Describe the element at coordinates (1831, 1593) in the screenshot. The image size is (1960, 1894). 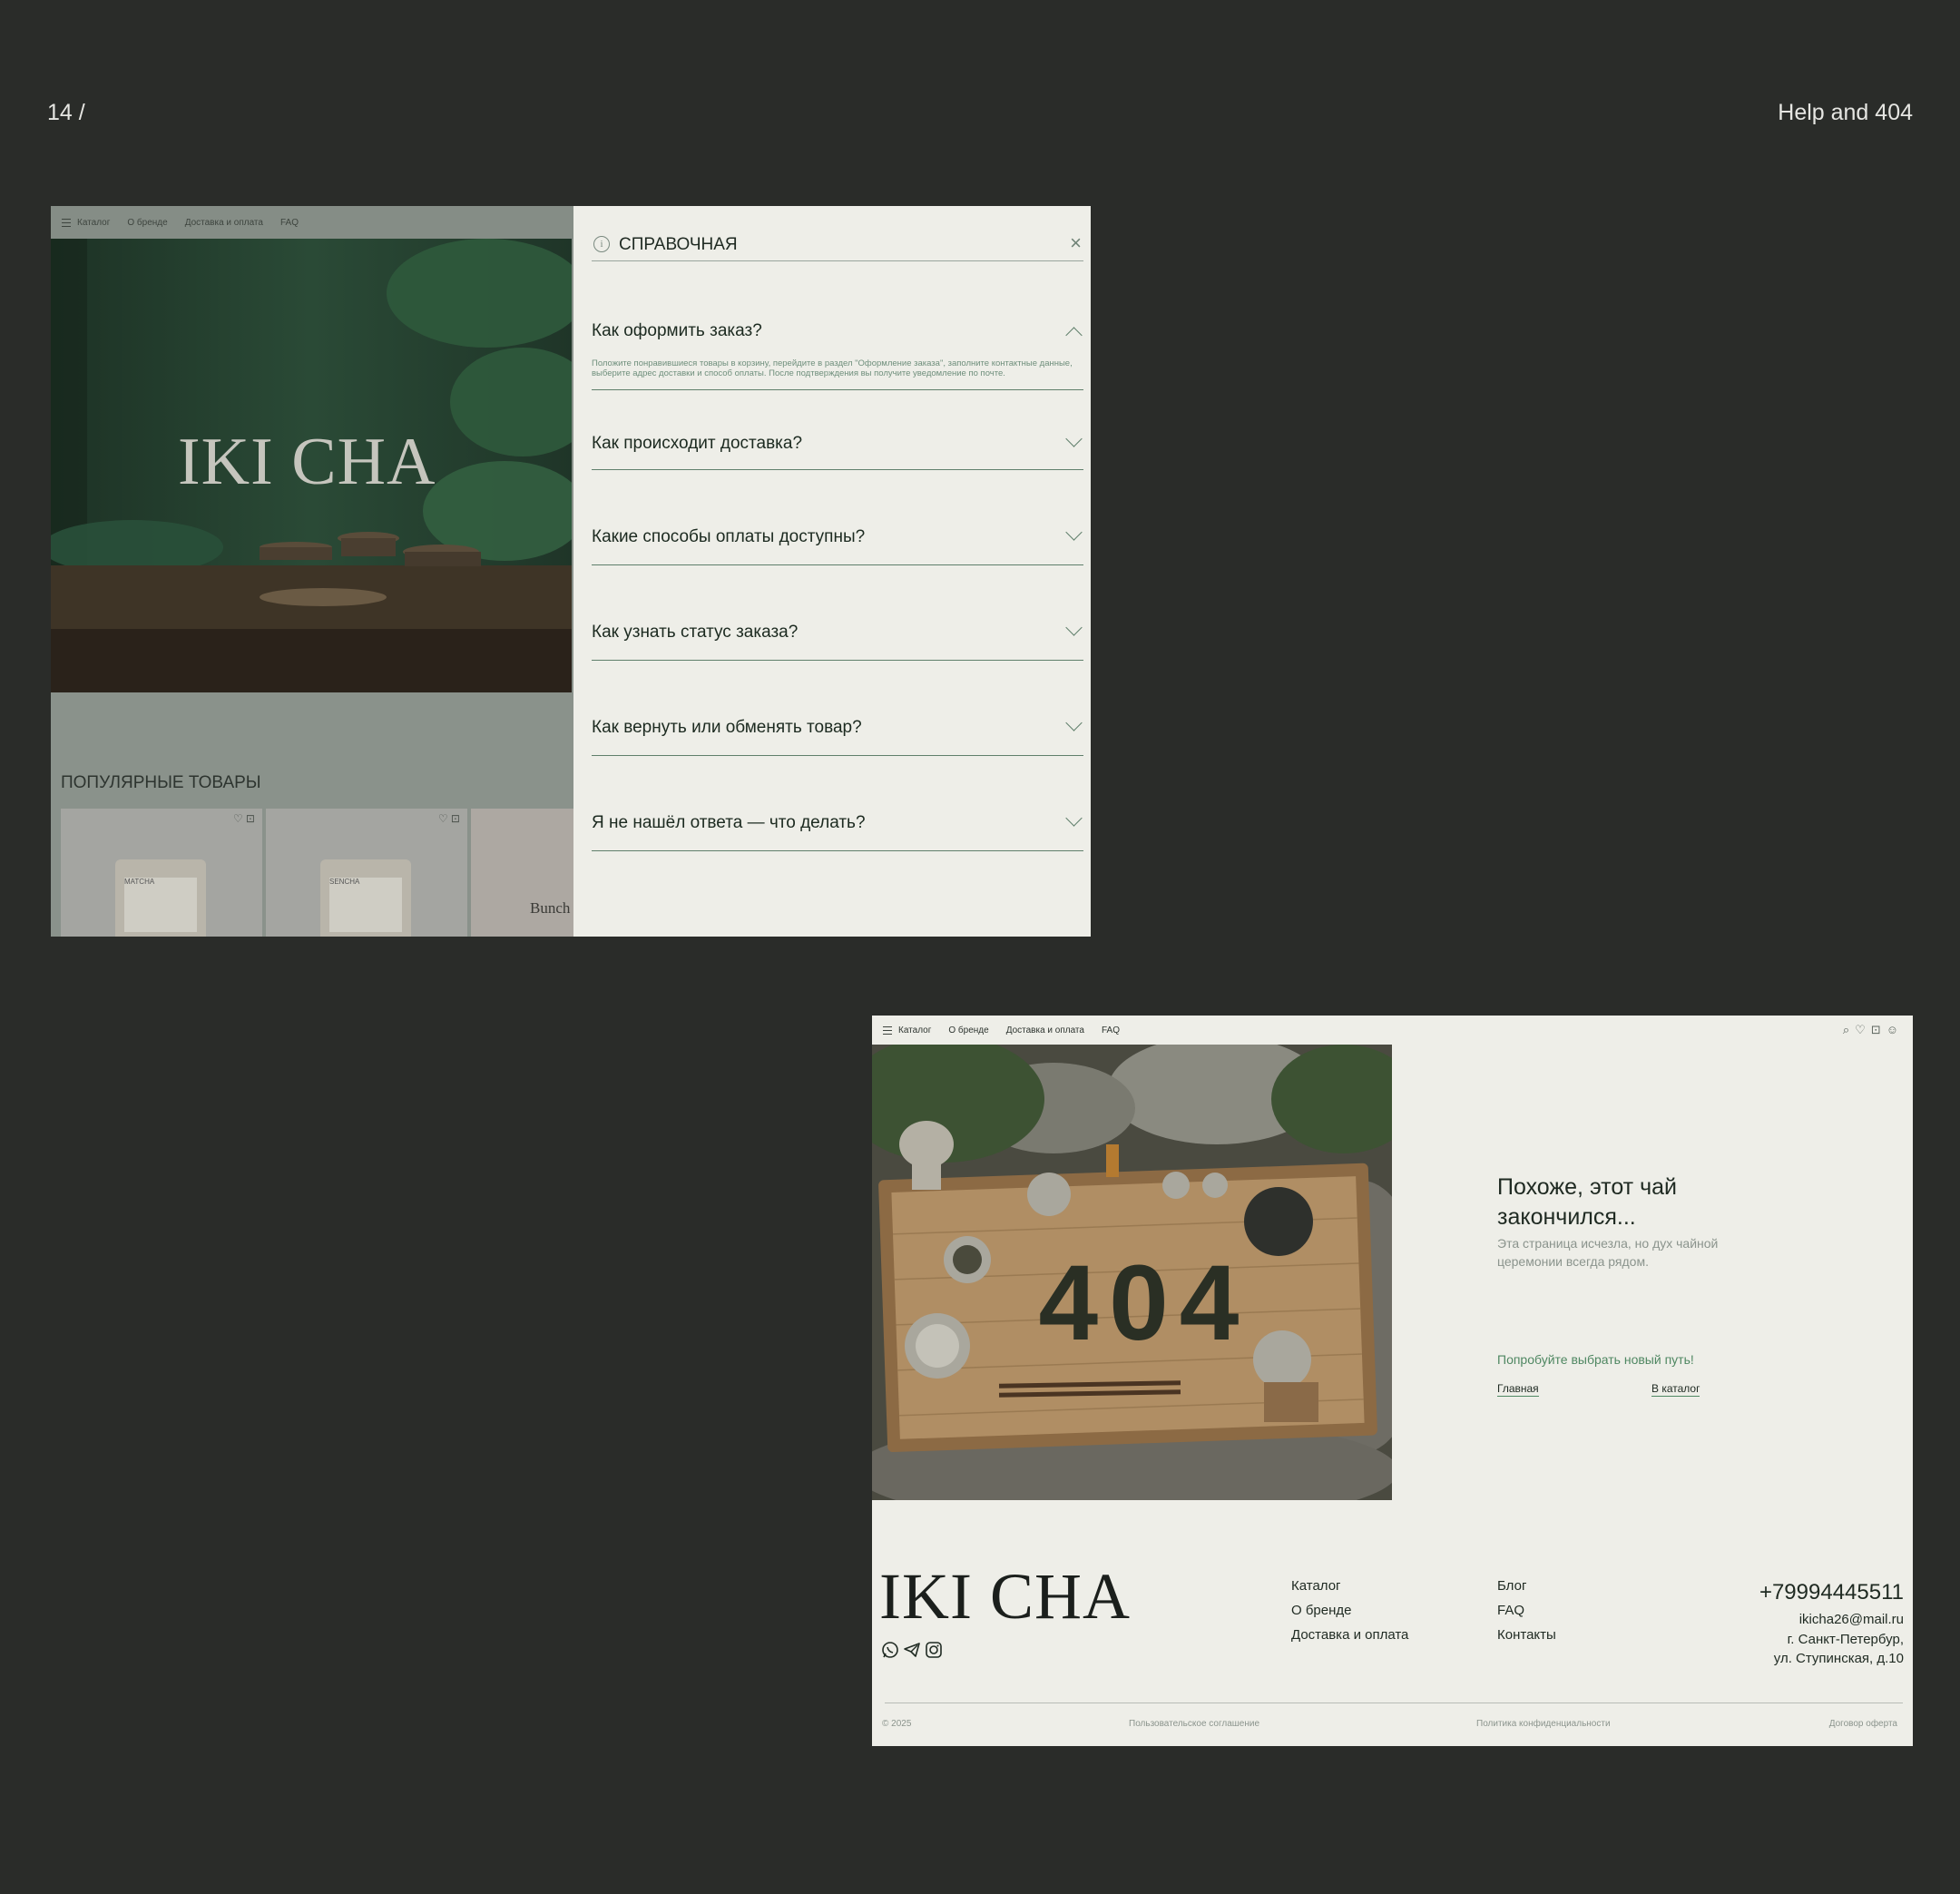
I see `footer-phone: +79994445511` at that location.